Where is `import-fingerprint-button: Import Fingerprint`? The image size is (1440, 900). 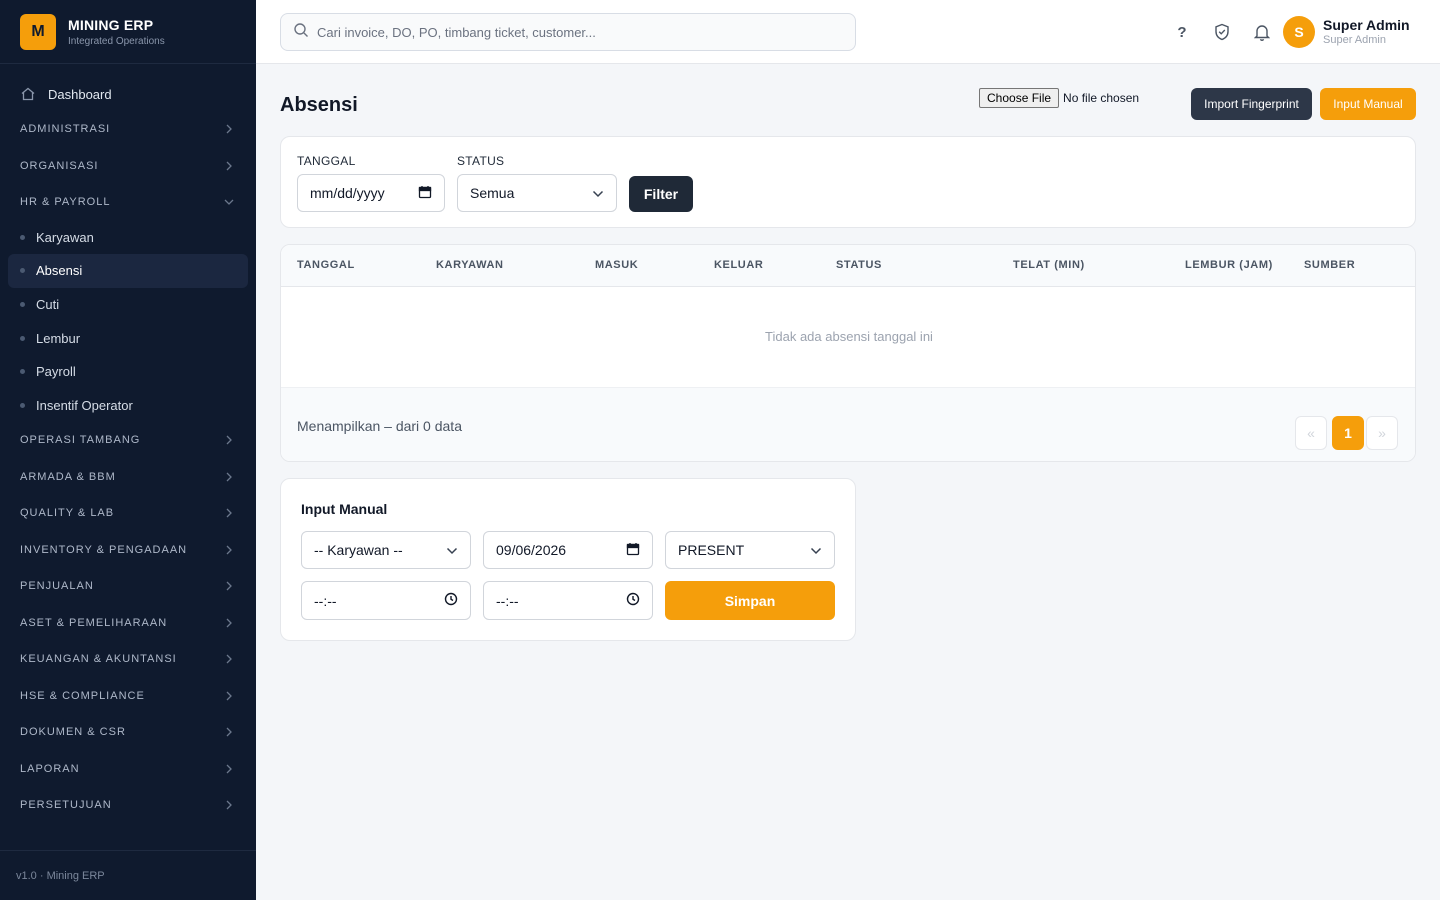 import-fingerprint-button: Import Fingerprint is located at coordinates (1251, 104).